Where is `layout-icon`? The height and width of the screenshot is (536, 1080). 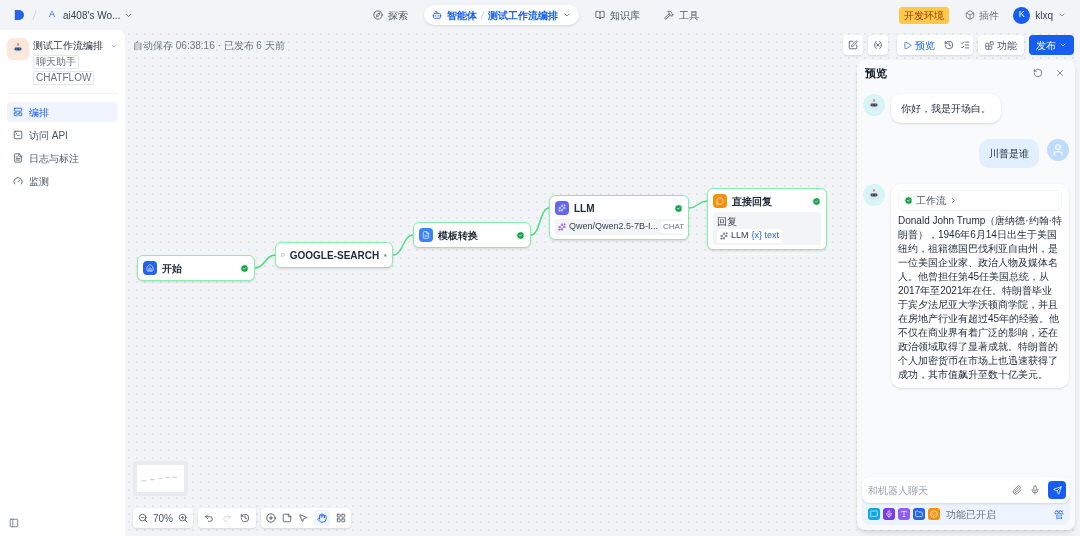 layout-icon is located at coordinates (18, 112).